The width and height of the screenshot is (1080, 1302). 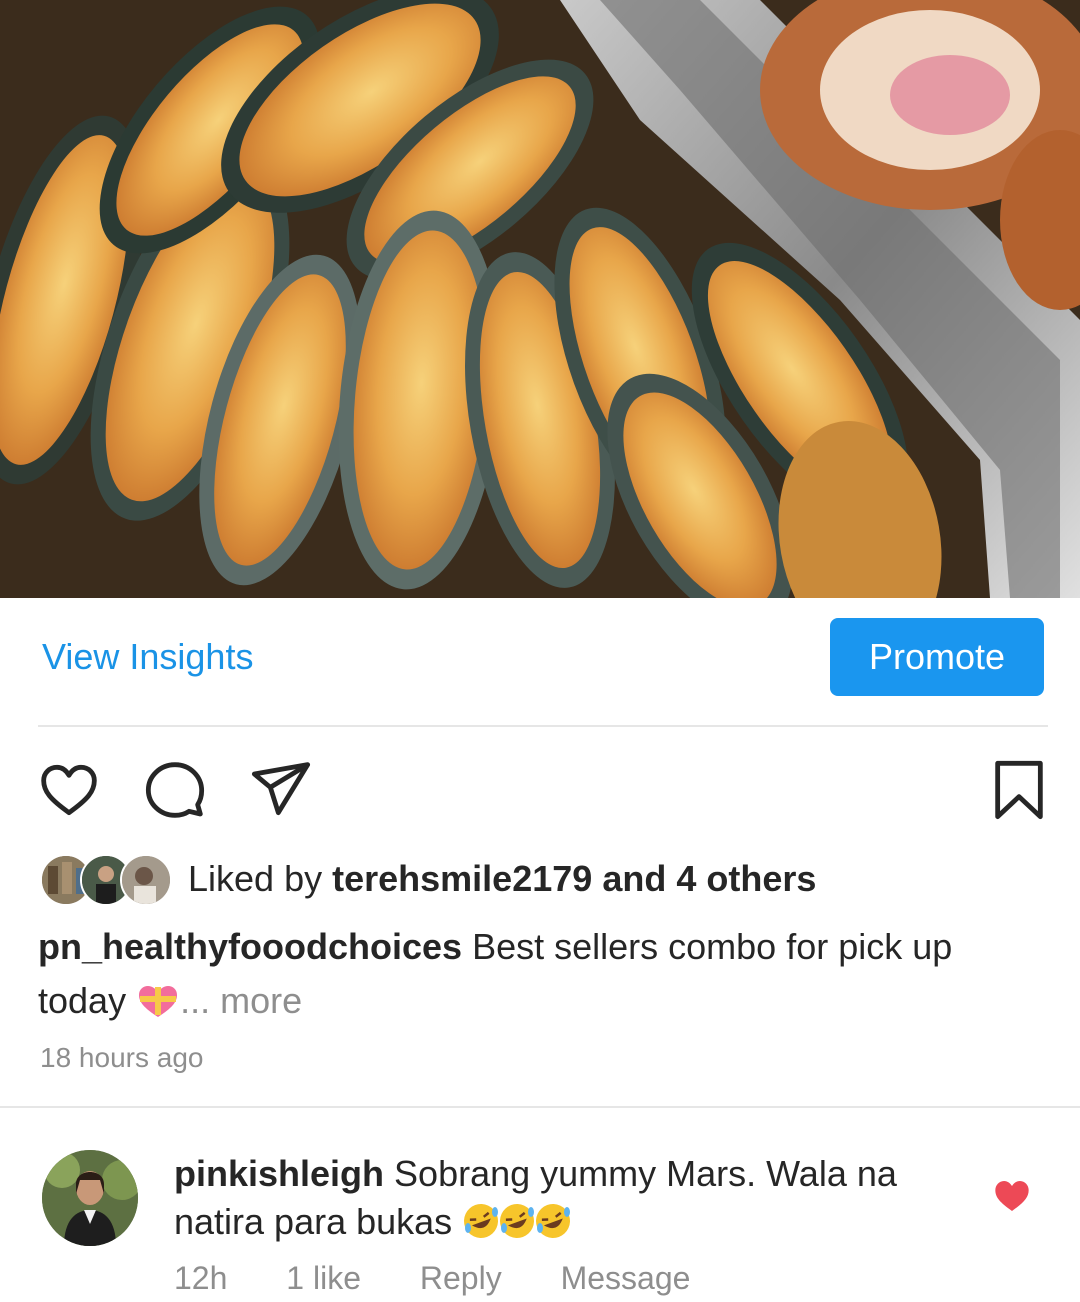 What do you see at coordinates (634, 878) in the screenshot?
I see `liked-by-and: and` at bounding box center [634, 878].